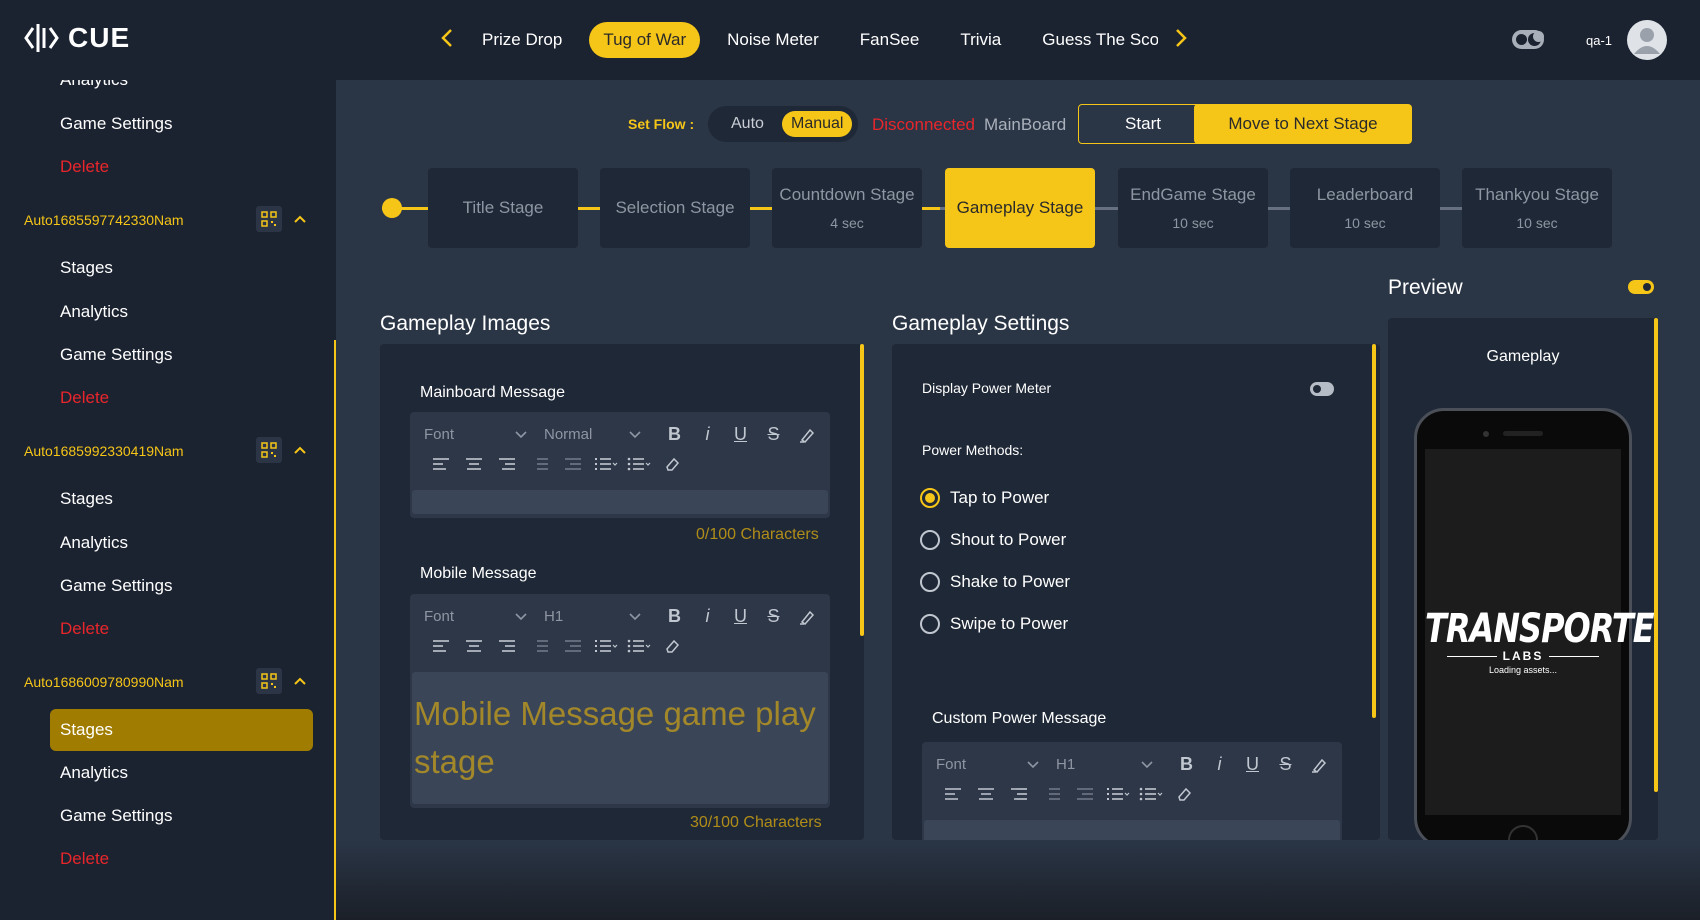 The width and height of the screenshot is (1700, 920). I want to click on stage-endgame: EndGame Stage 10 sec, so click(1193, 208).